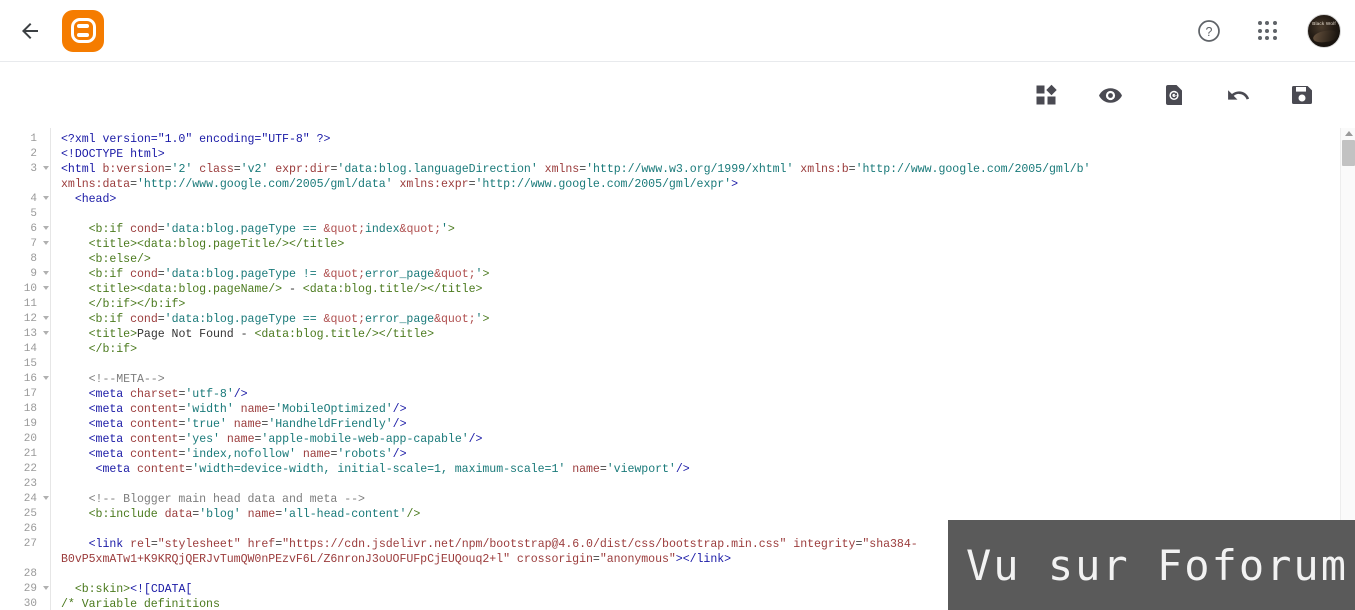 This screenshot has height=610, width=1355. I want to click on code-token: class, so click(216, 169).